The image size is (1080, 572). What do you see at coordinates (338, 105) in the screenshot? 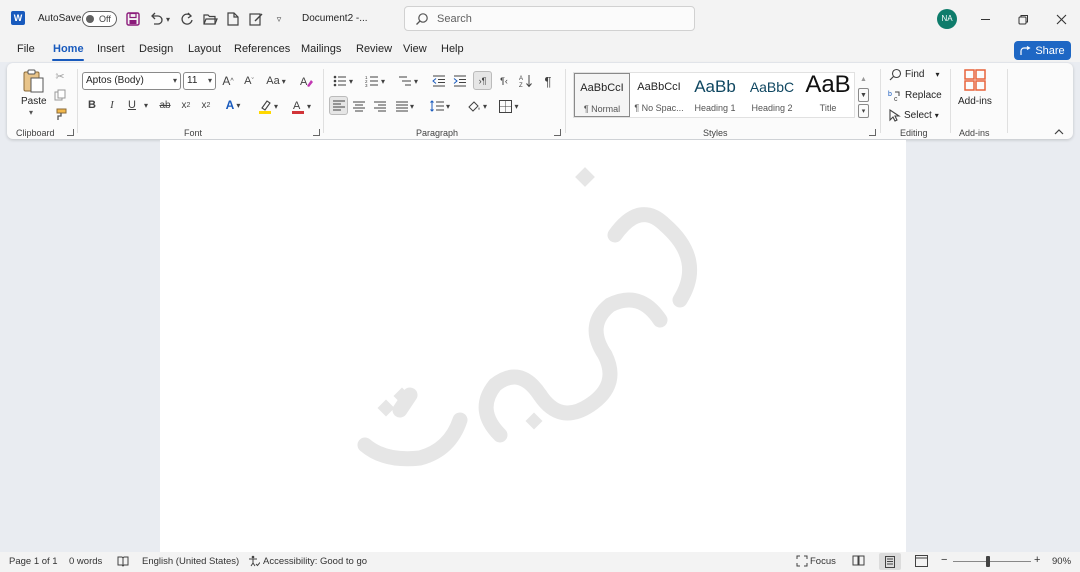
I see `align-left-icon` at bounding box center [338, 105].